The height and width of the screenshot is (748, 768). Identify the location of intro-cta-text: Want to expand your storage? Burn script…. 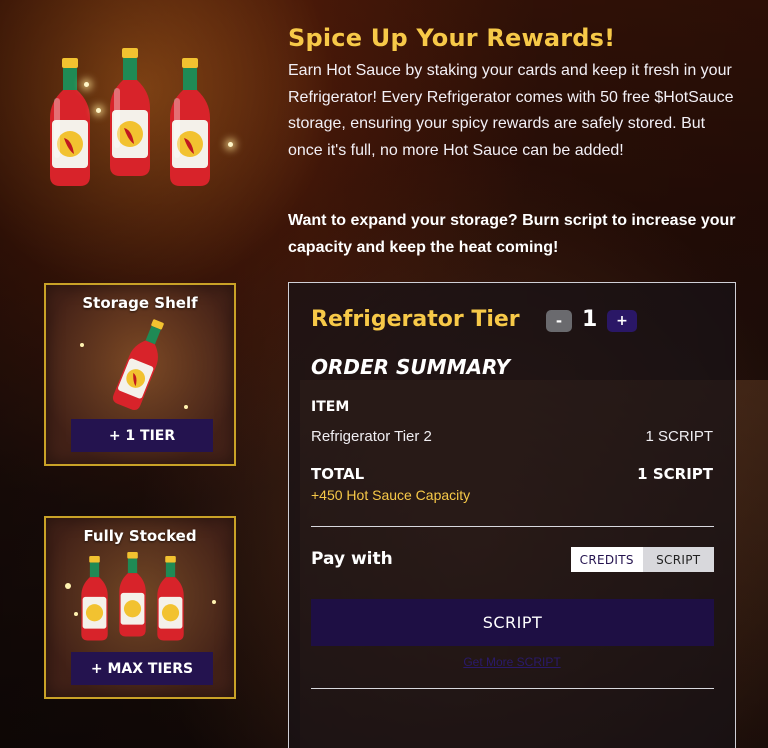
(512, 234).